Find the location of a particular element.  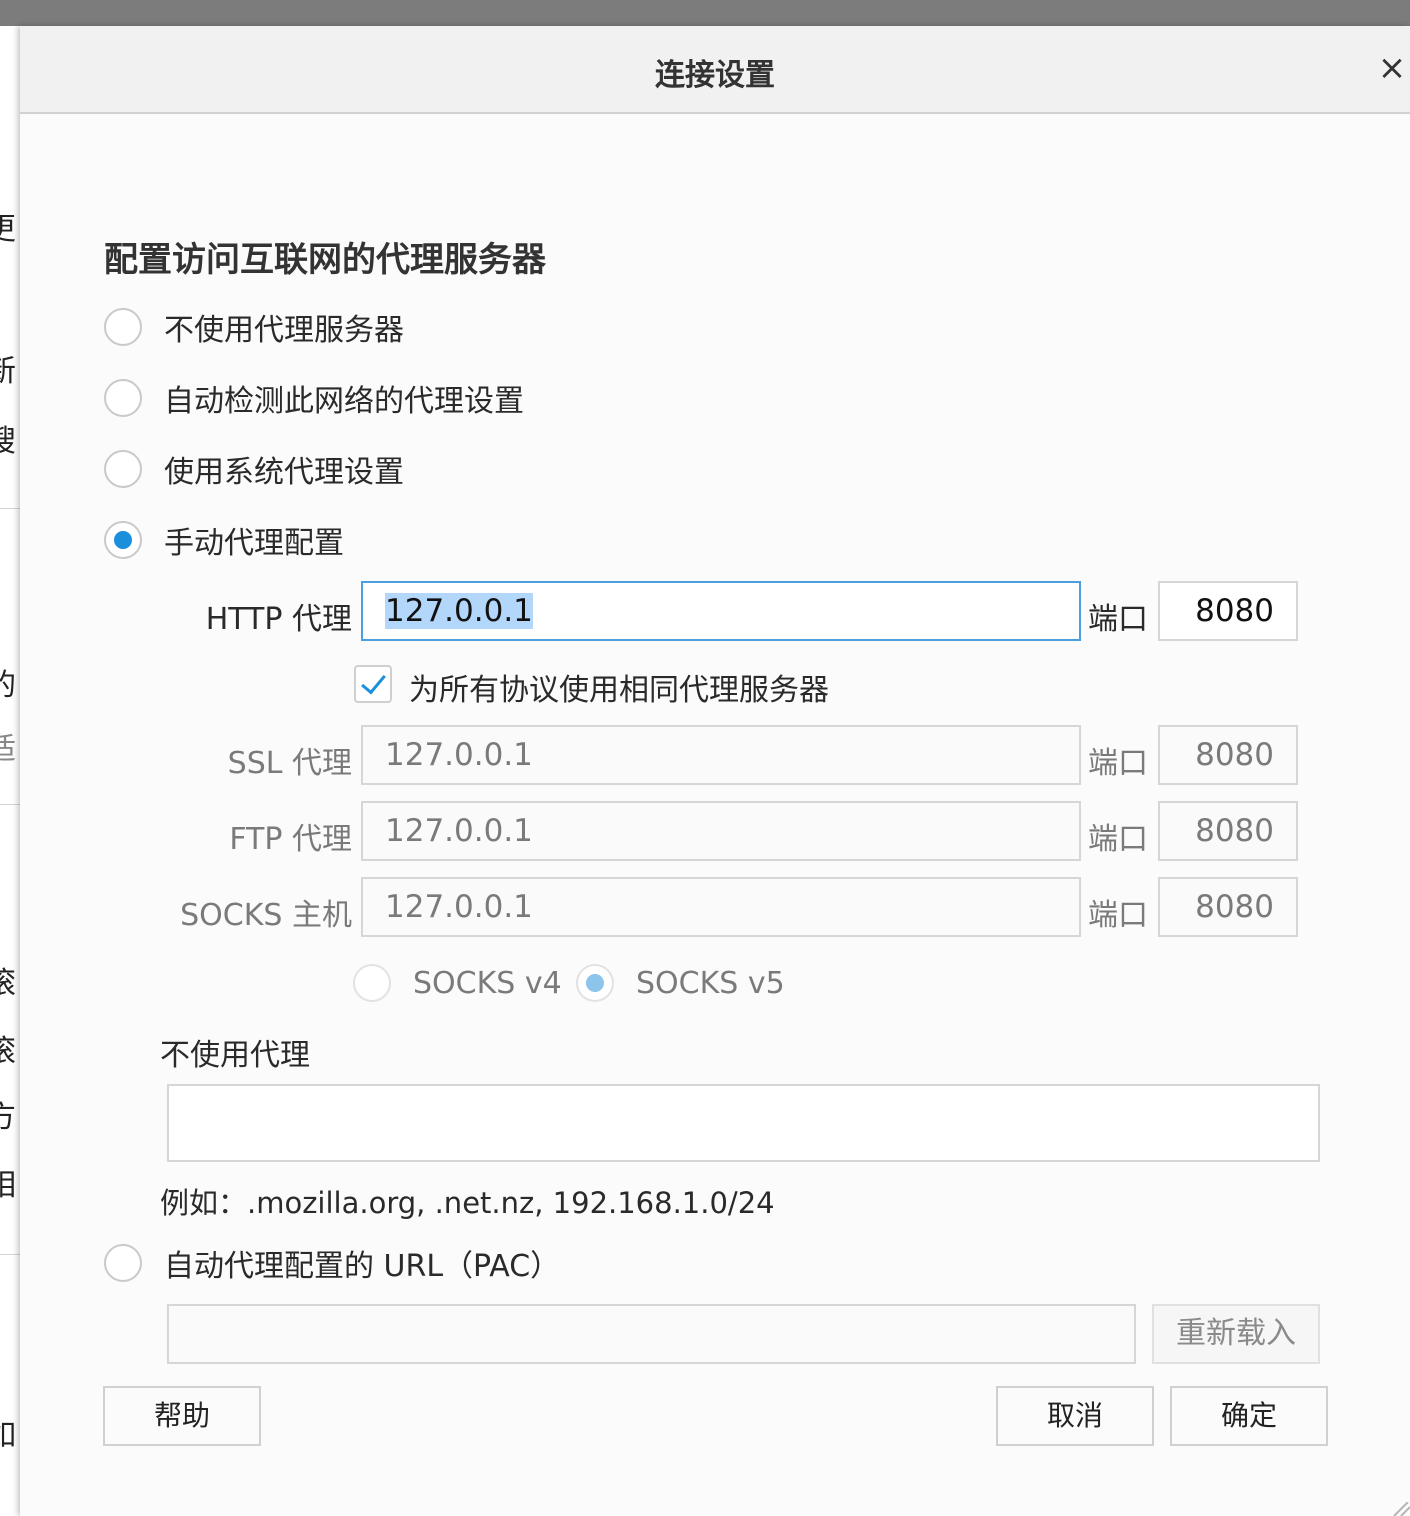

socks-port-label: 端口 is located at coordinates (1118, 915).